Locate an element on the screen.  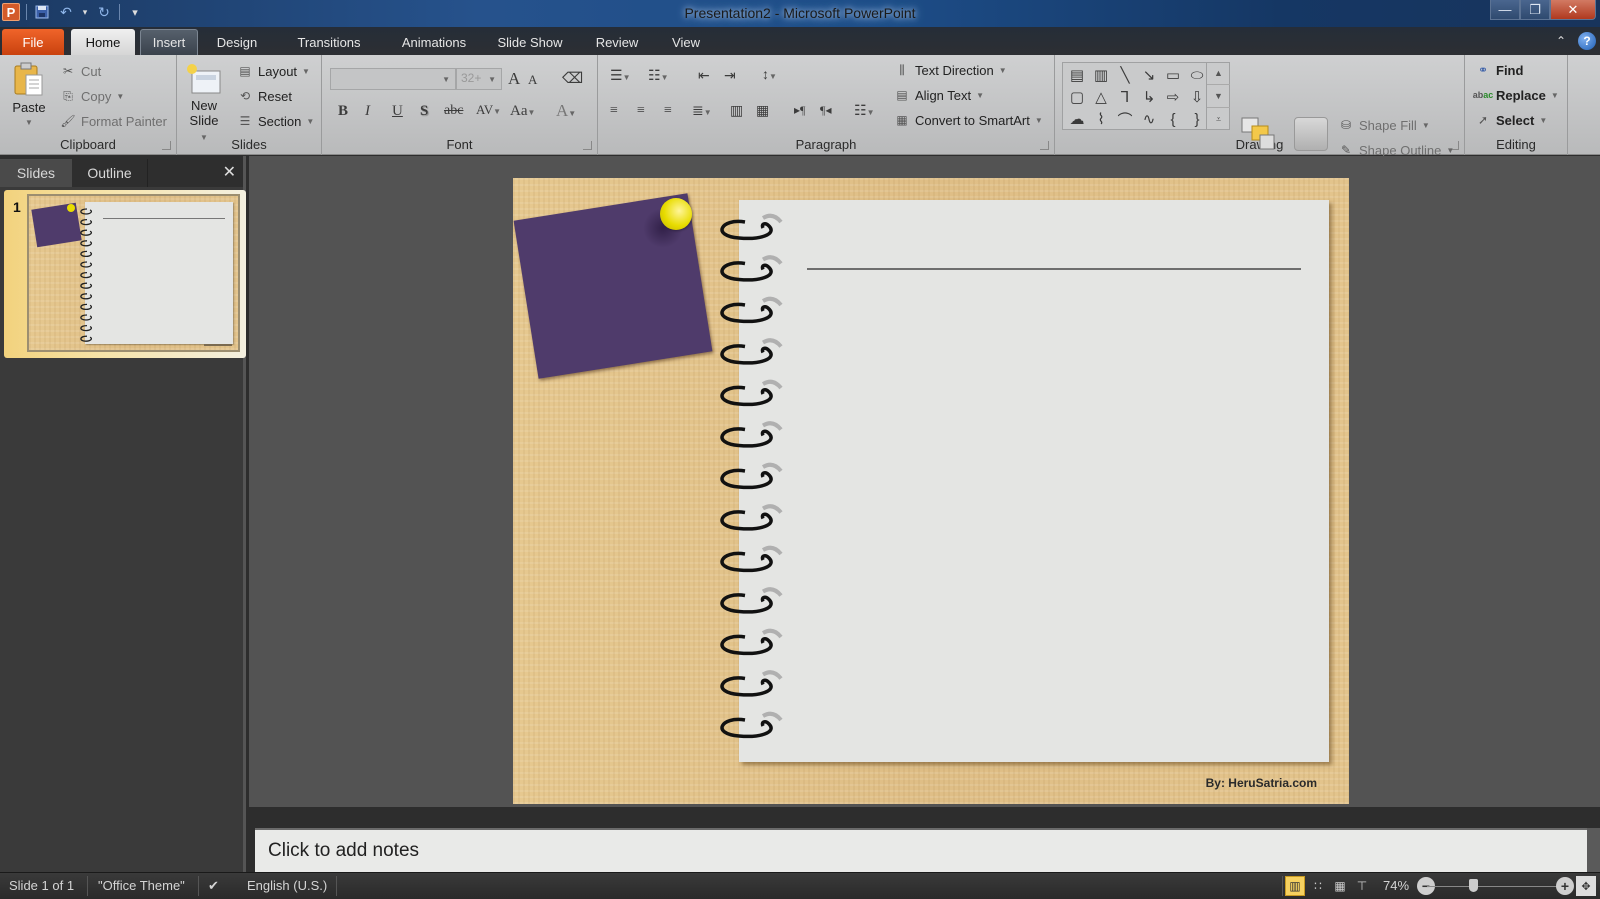
layout-button: ▤ Layout ▼ is located at coordinates (273, 71).